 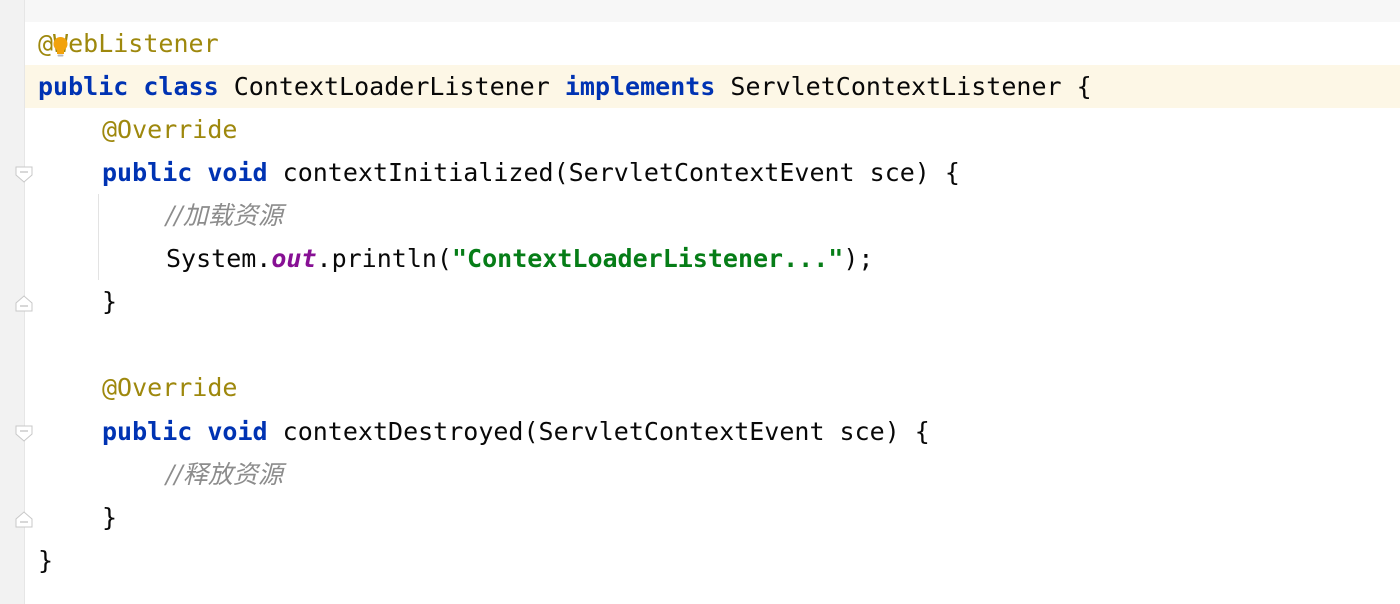 What do you see at coordinates (224, 474) in the screenshot?
I see `comment-token: //释放资源` at bounding box center [224, 474].